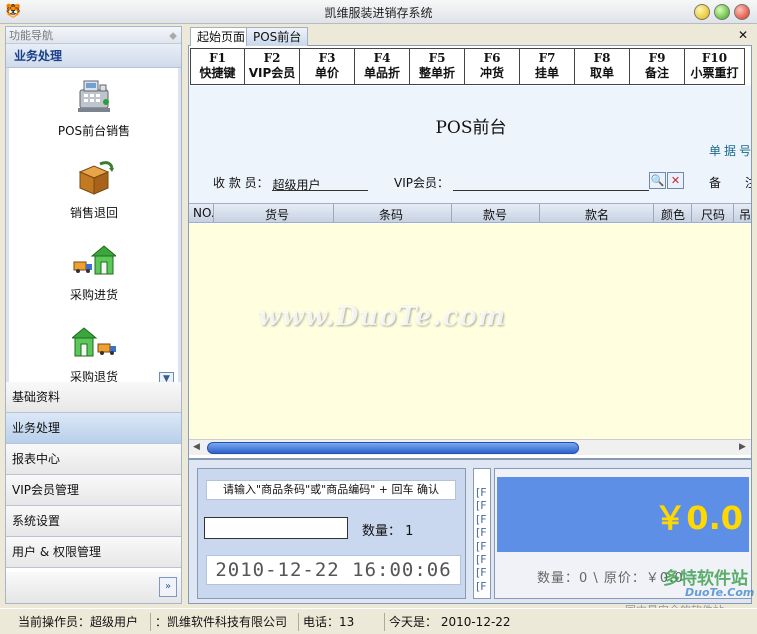 This screenshot has height=634, width=757. Describe the element at coordinates (272, 73) in the screenshot. I see `fkey-label: VIP会员` at that location.